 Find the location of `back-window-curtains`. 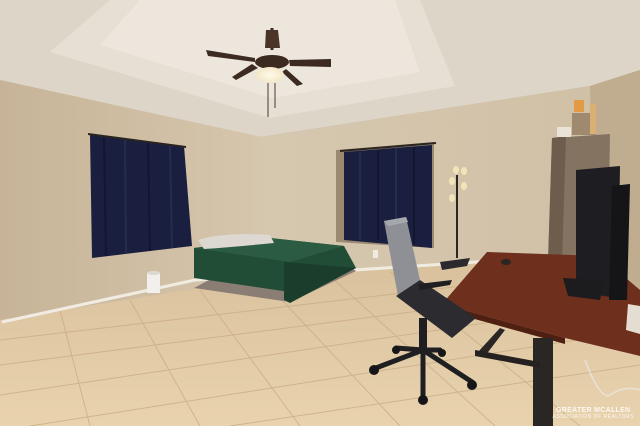

back-window-curtains is located at coordinates (386, 195).